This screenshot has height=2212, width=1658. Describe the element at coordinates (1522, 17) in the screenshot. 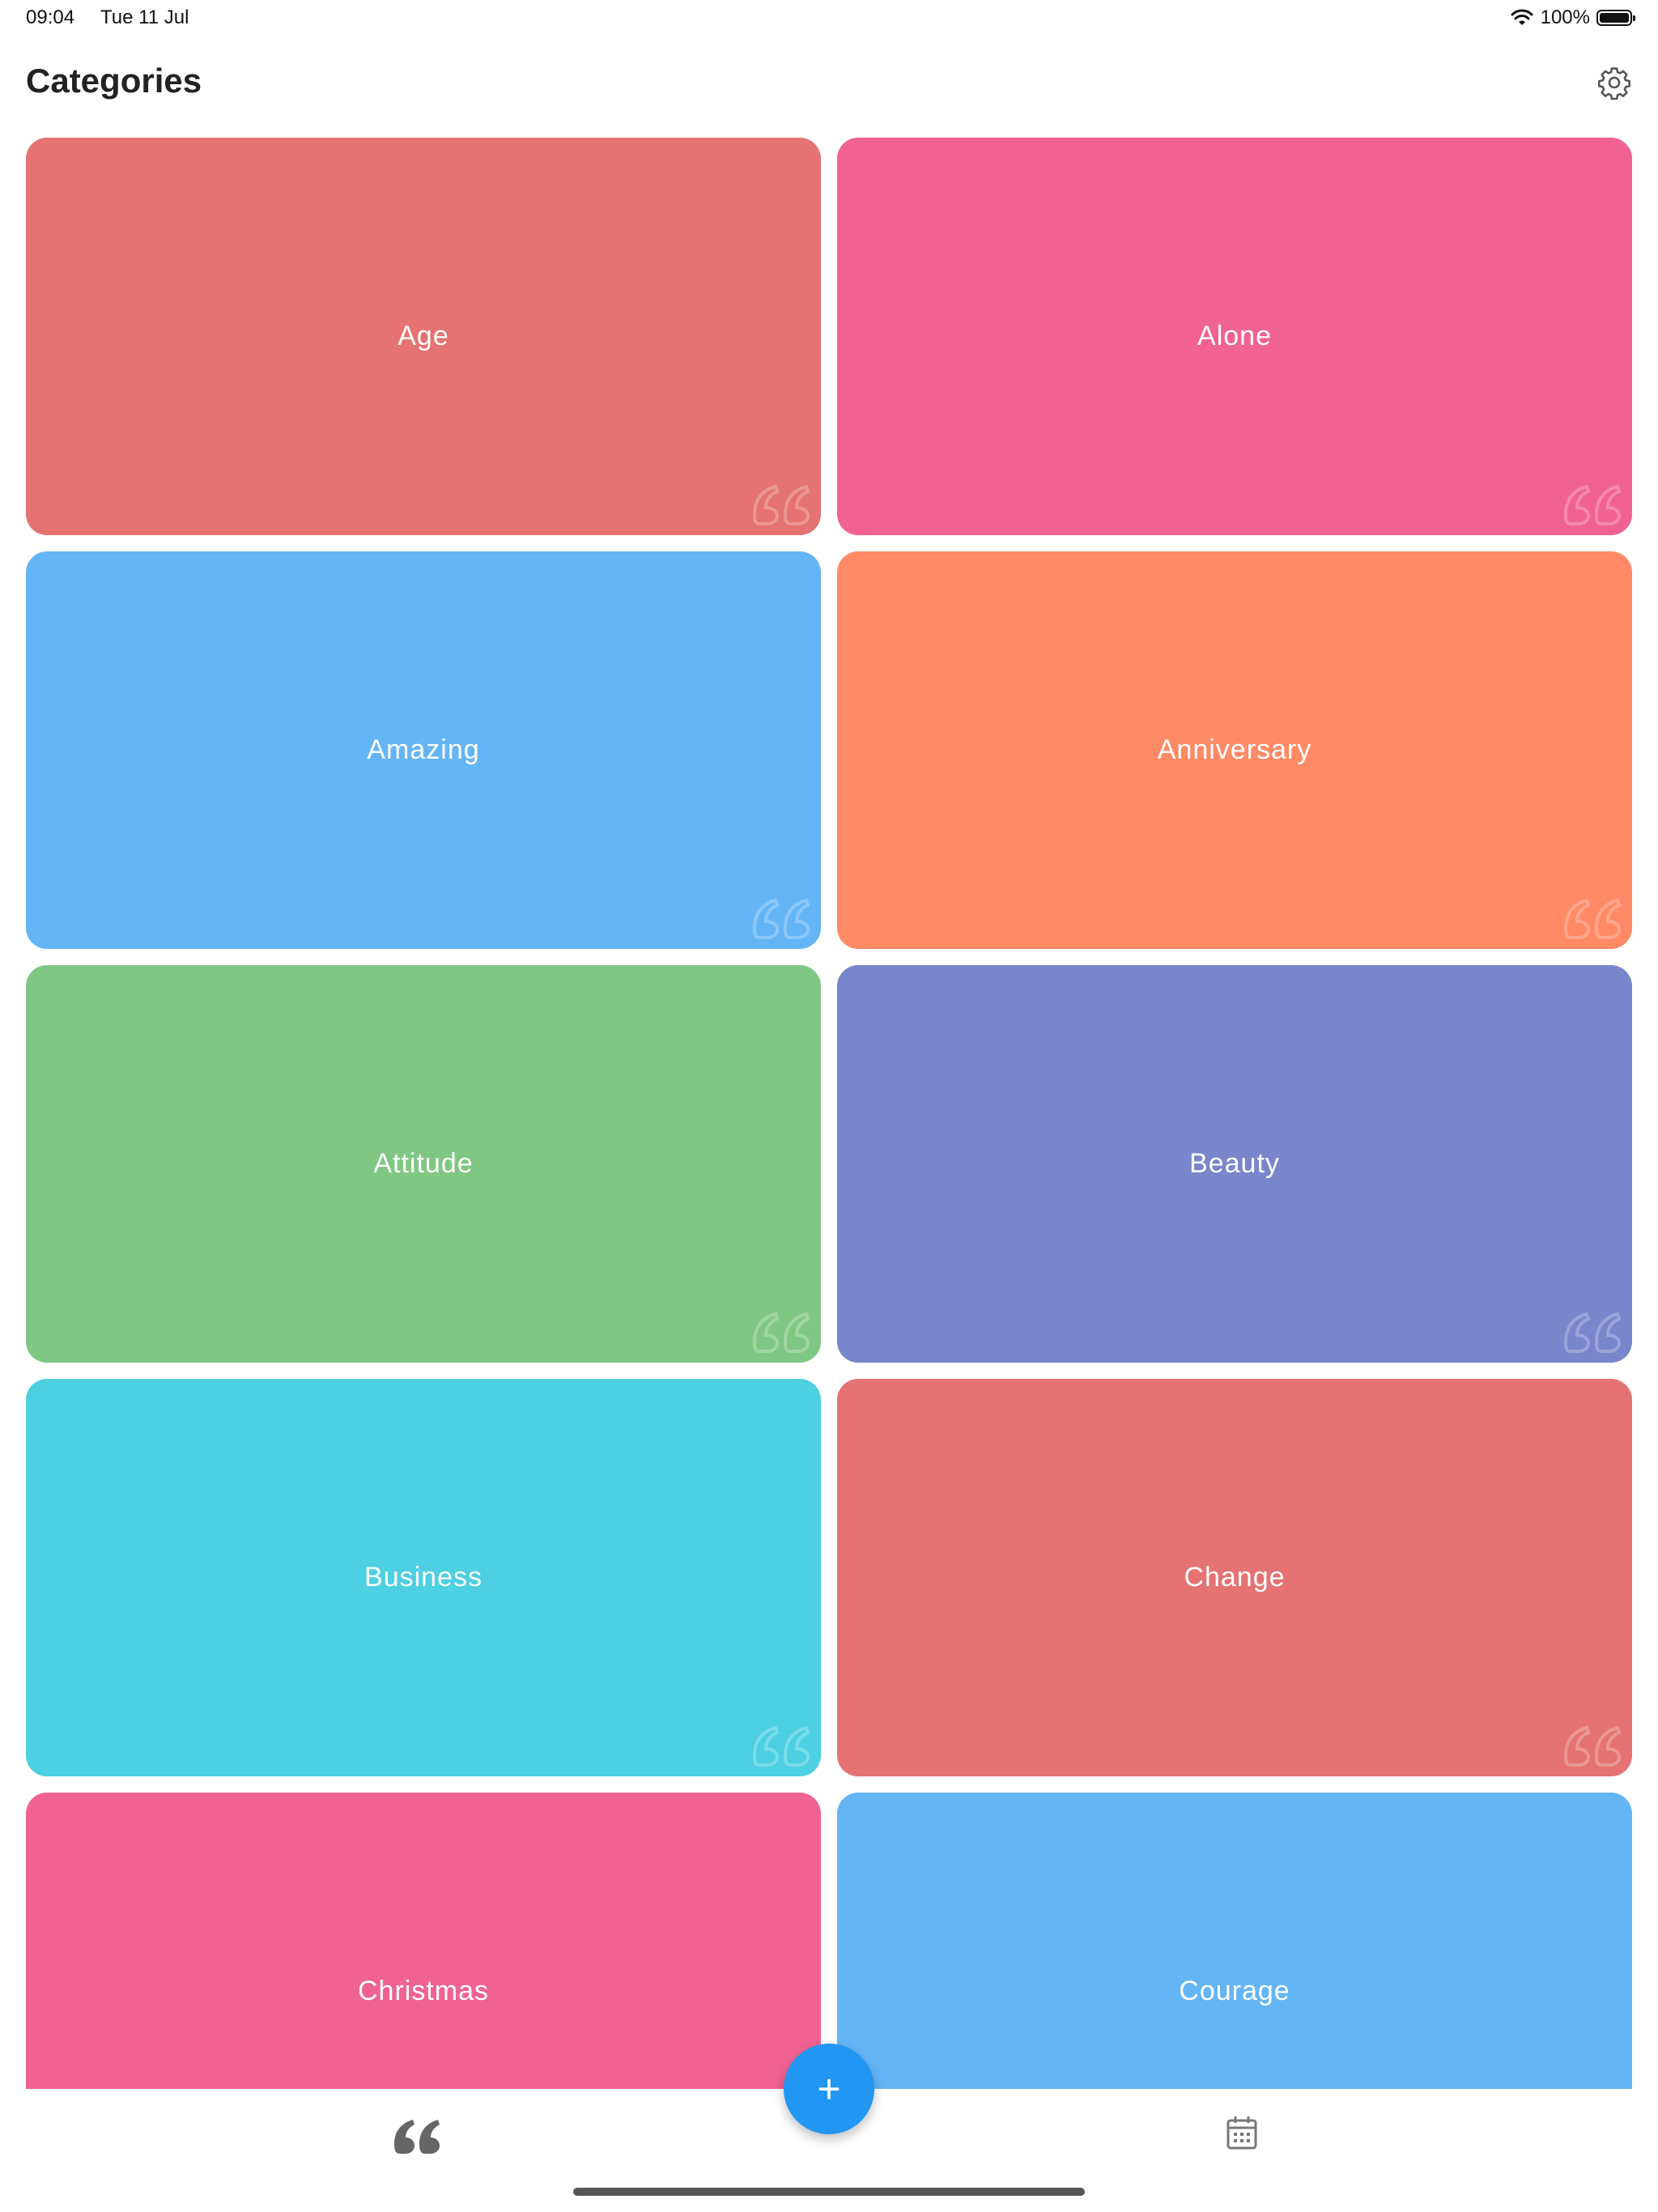

I see `wifi-icon` at that location.